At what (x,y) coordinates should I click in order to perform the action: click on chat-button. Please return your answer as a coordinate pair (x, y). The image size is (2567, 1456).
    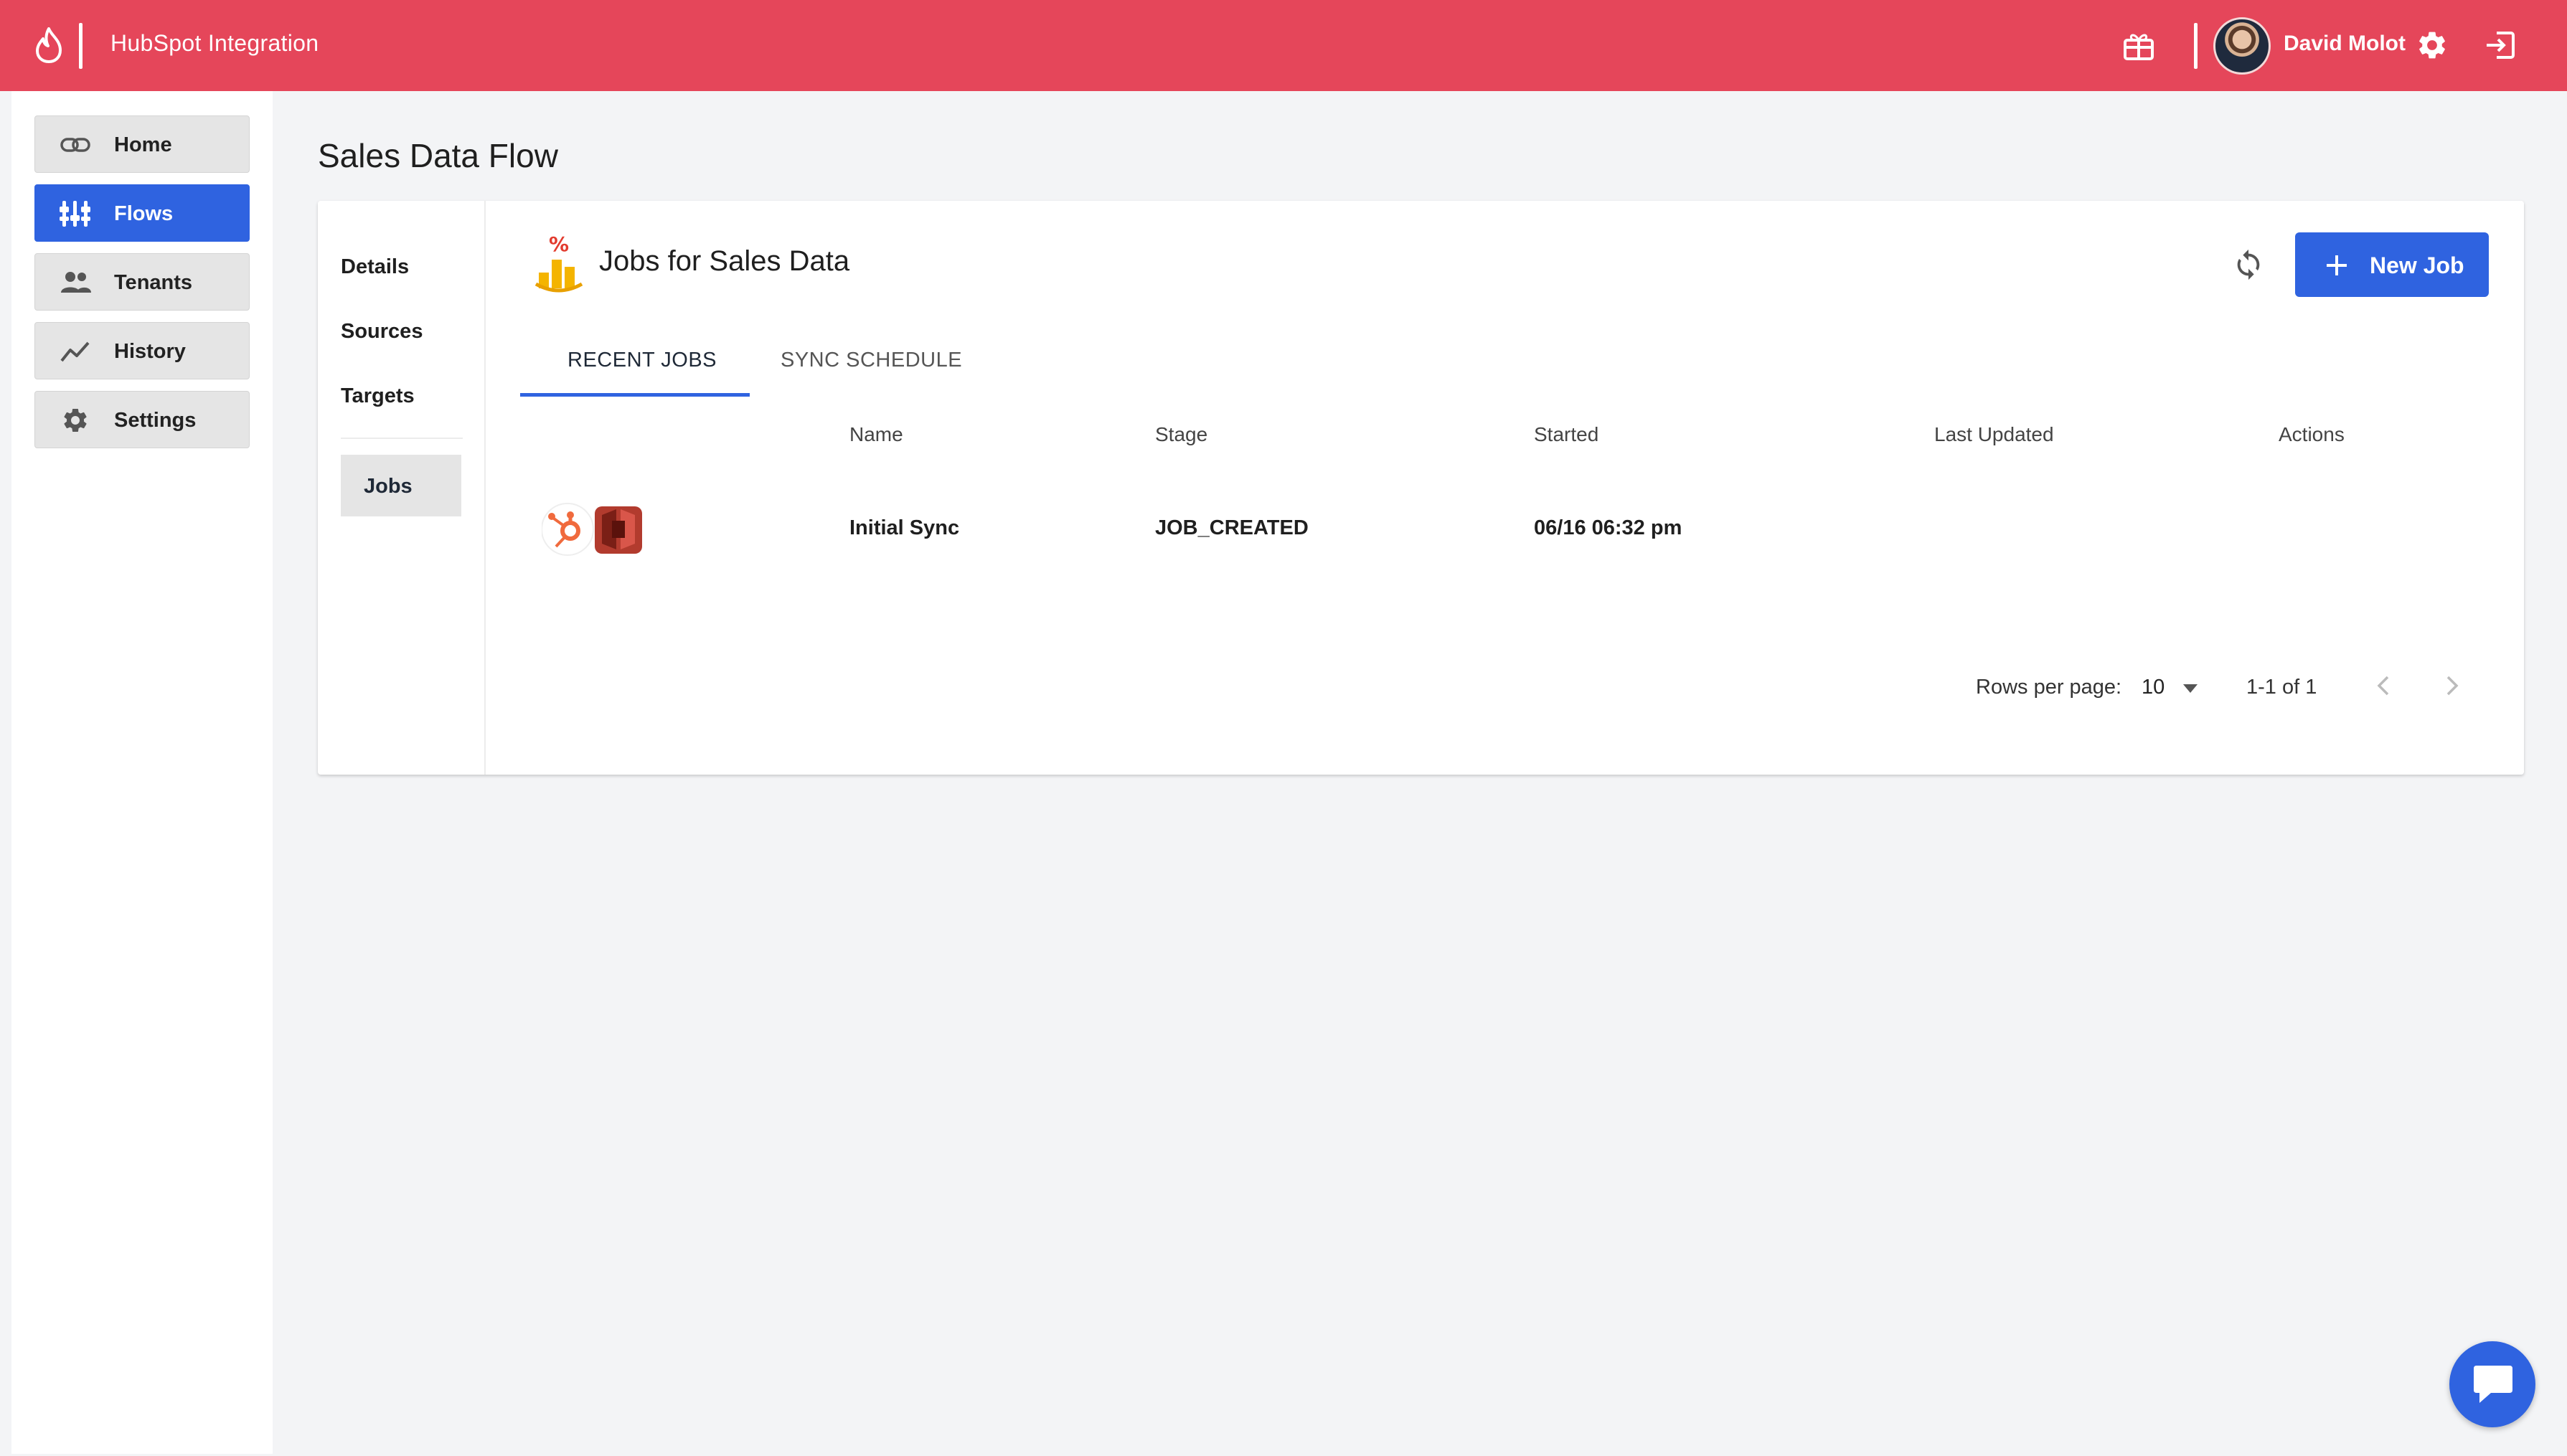
    Looking at the image, I should click on (2492, 1384).